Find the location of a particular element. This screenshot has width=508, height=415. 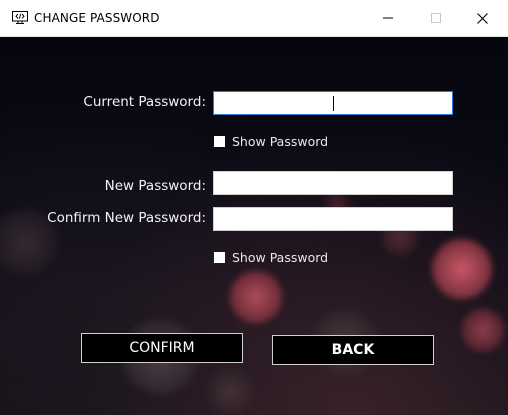

monitor-code-icon is located at coordinates (20, 17).